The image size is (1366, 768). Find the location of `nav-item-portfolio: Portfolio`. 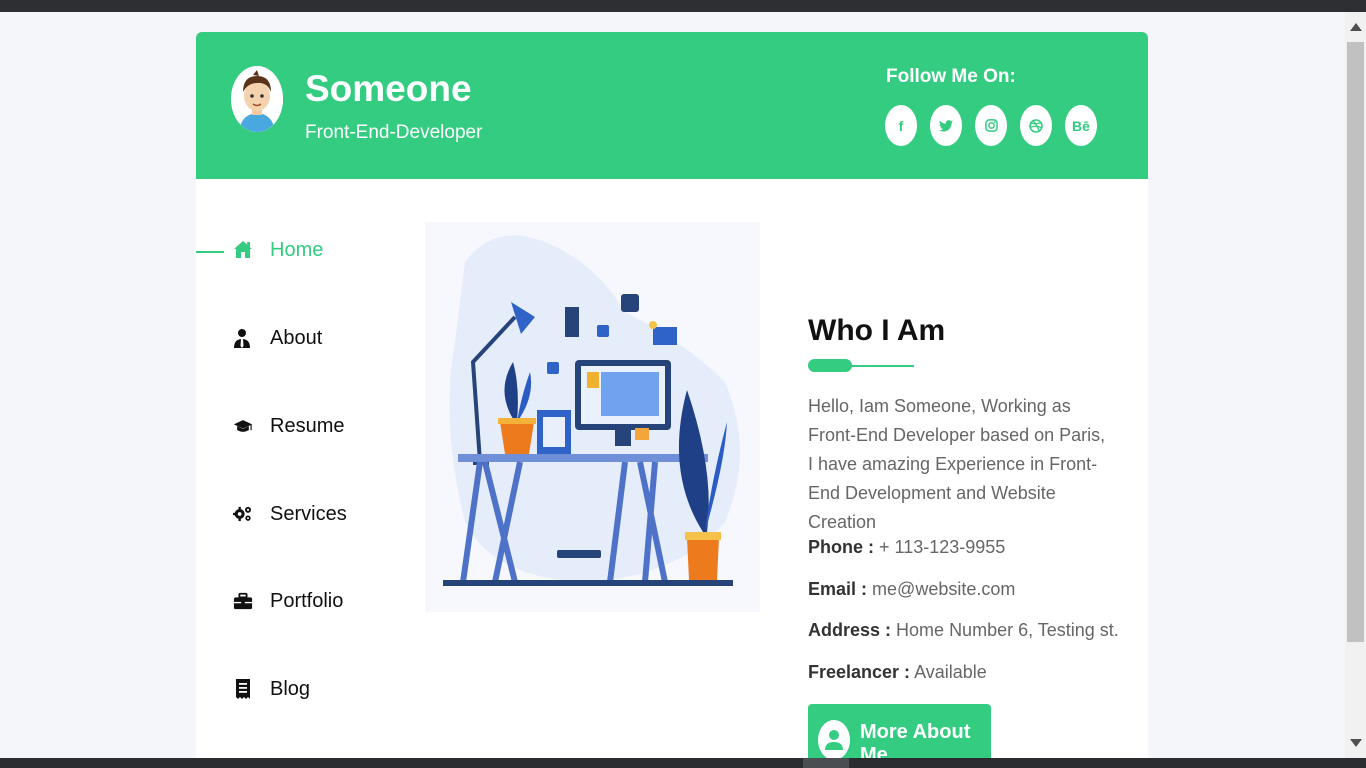

nav-item-portfolio: Portfolio is located at coordinates (296, 603).